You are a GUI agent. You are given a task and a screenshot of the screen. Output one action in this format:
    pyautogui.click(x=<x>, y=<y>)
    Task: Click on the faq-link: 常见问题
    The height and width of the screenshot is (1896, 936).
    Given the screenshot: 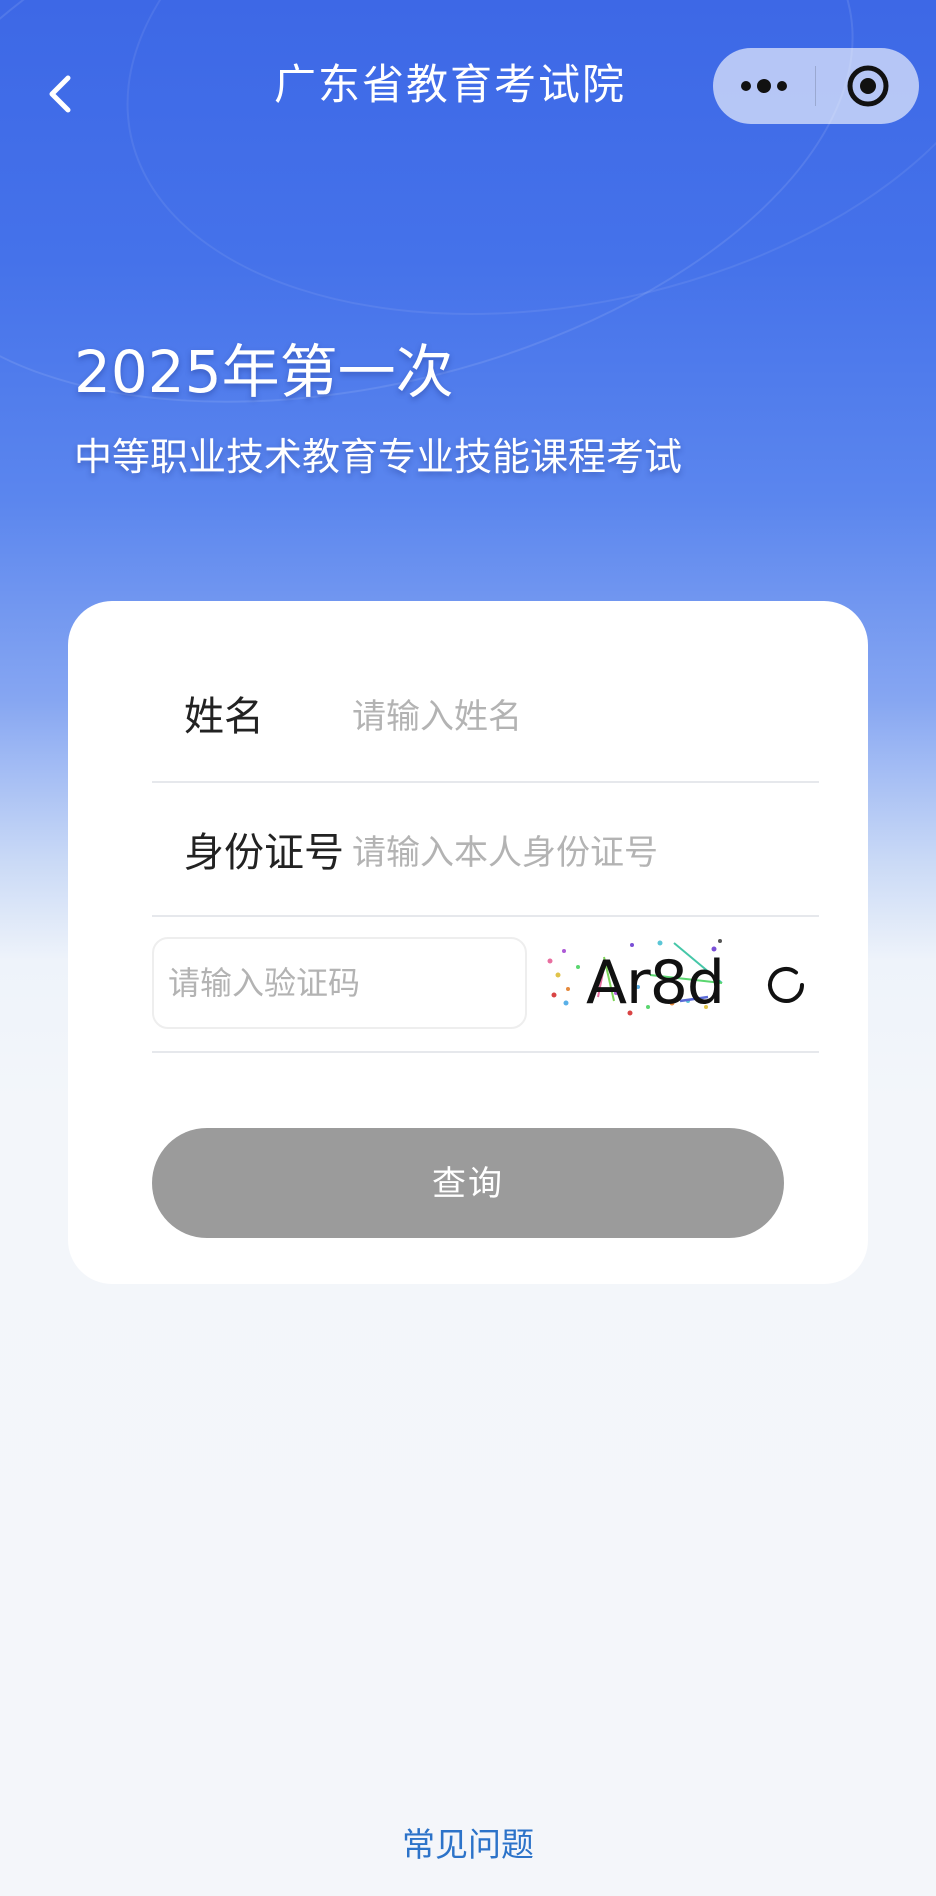 What is the action you would take?
    pyautogui.click(x=468, y=1845)
    